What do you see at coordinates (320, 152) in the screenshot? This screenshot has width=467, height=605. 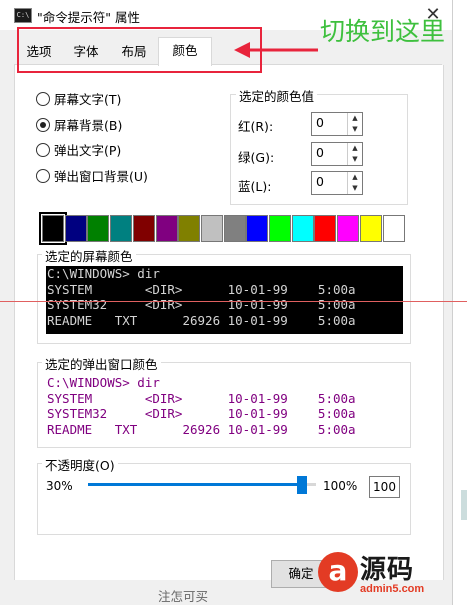 I see `green-value: 0` at bounding box center [320, 152].